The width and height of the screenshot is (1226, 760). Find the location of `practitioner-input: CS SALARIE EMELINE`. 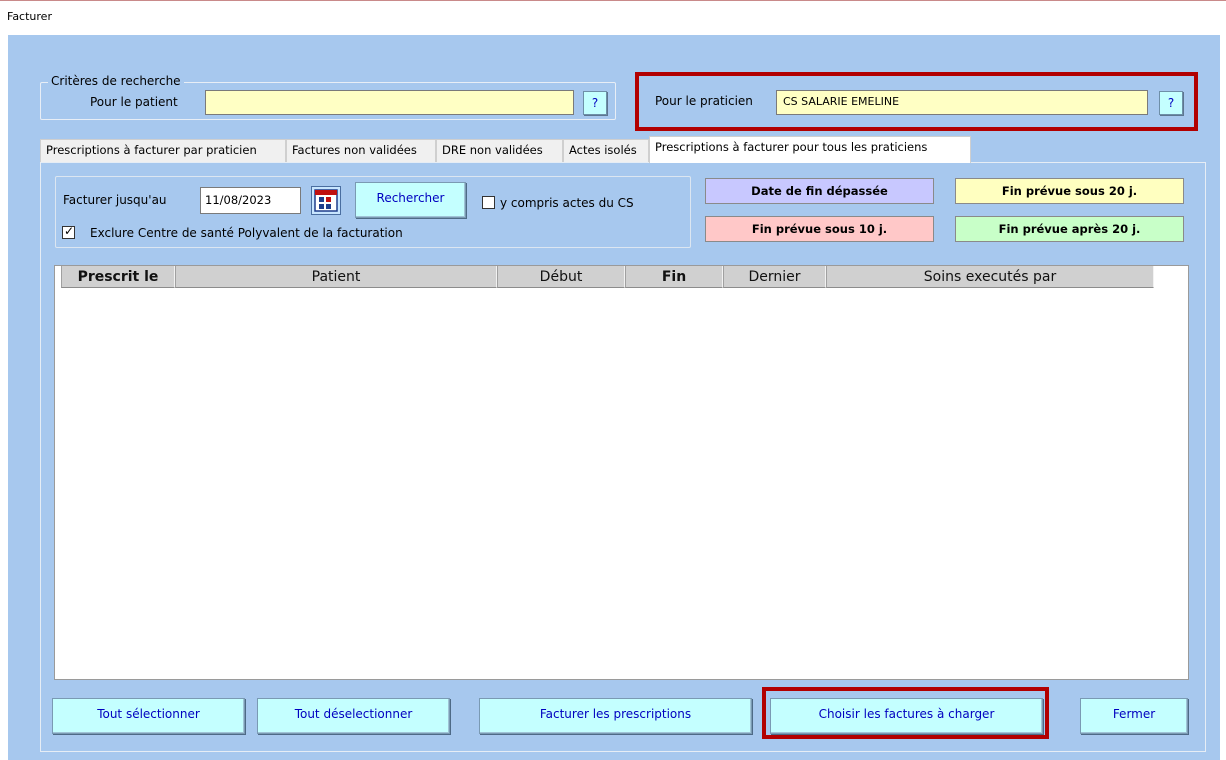

practitioner-input: CS SALARIE EMELINE is located at coordinates (962, 102).